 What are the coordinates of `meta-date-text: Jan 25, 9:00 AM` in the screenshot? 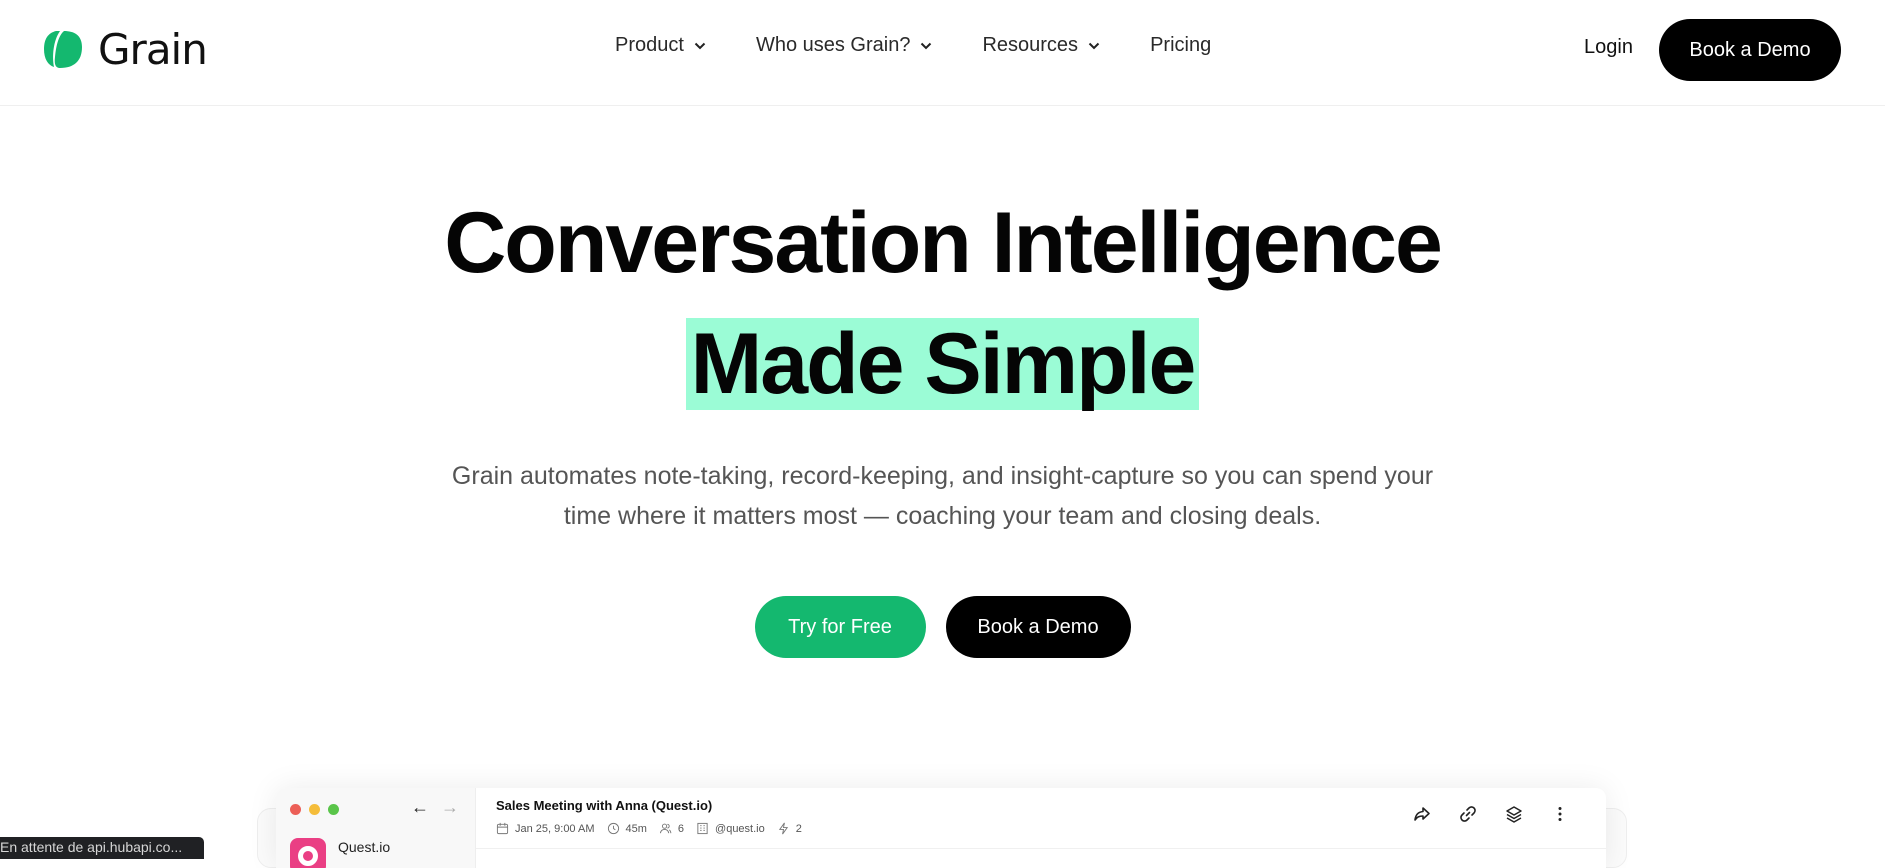 It's located at (555, 828).